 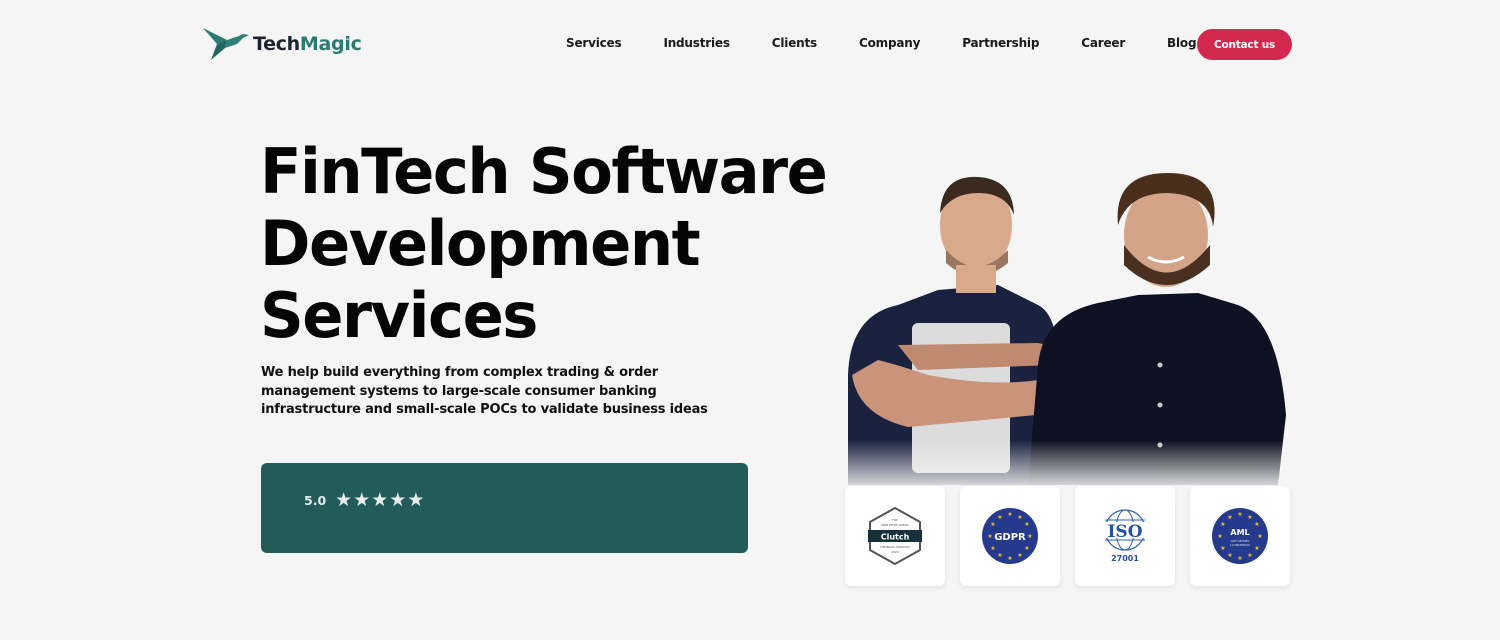 What do you see at coordinates (544, 171) in the screenshot?
I see `hero-title-line: FinTech Software` at bounding box center [544, 171].